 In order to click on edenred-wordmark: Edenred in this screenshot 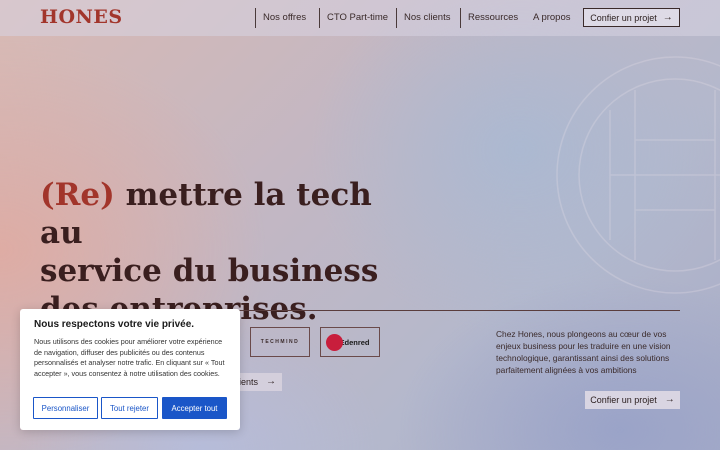, I will do `click(354, 342)`.